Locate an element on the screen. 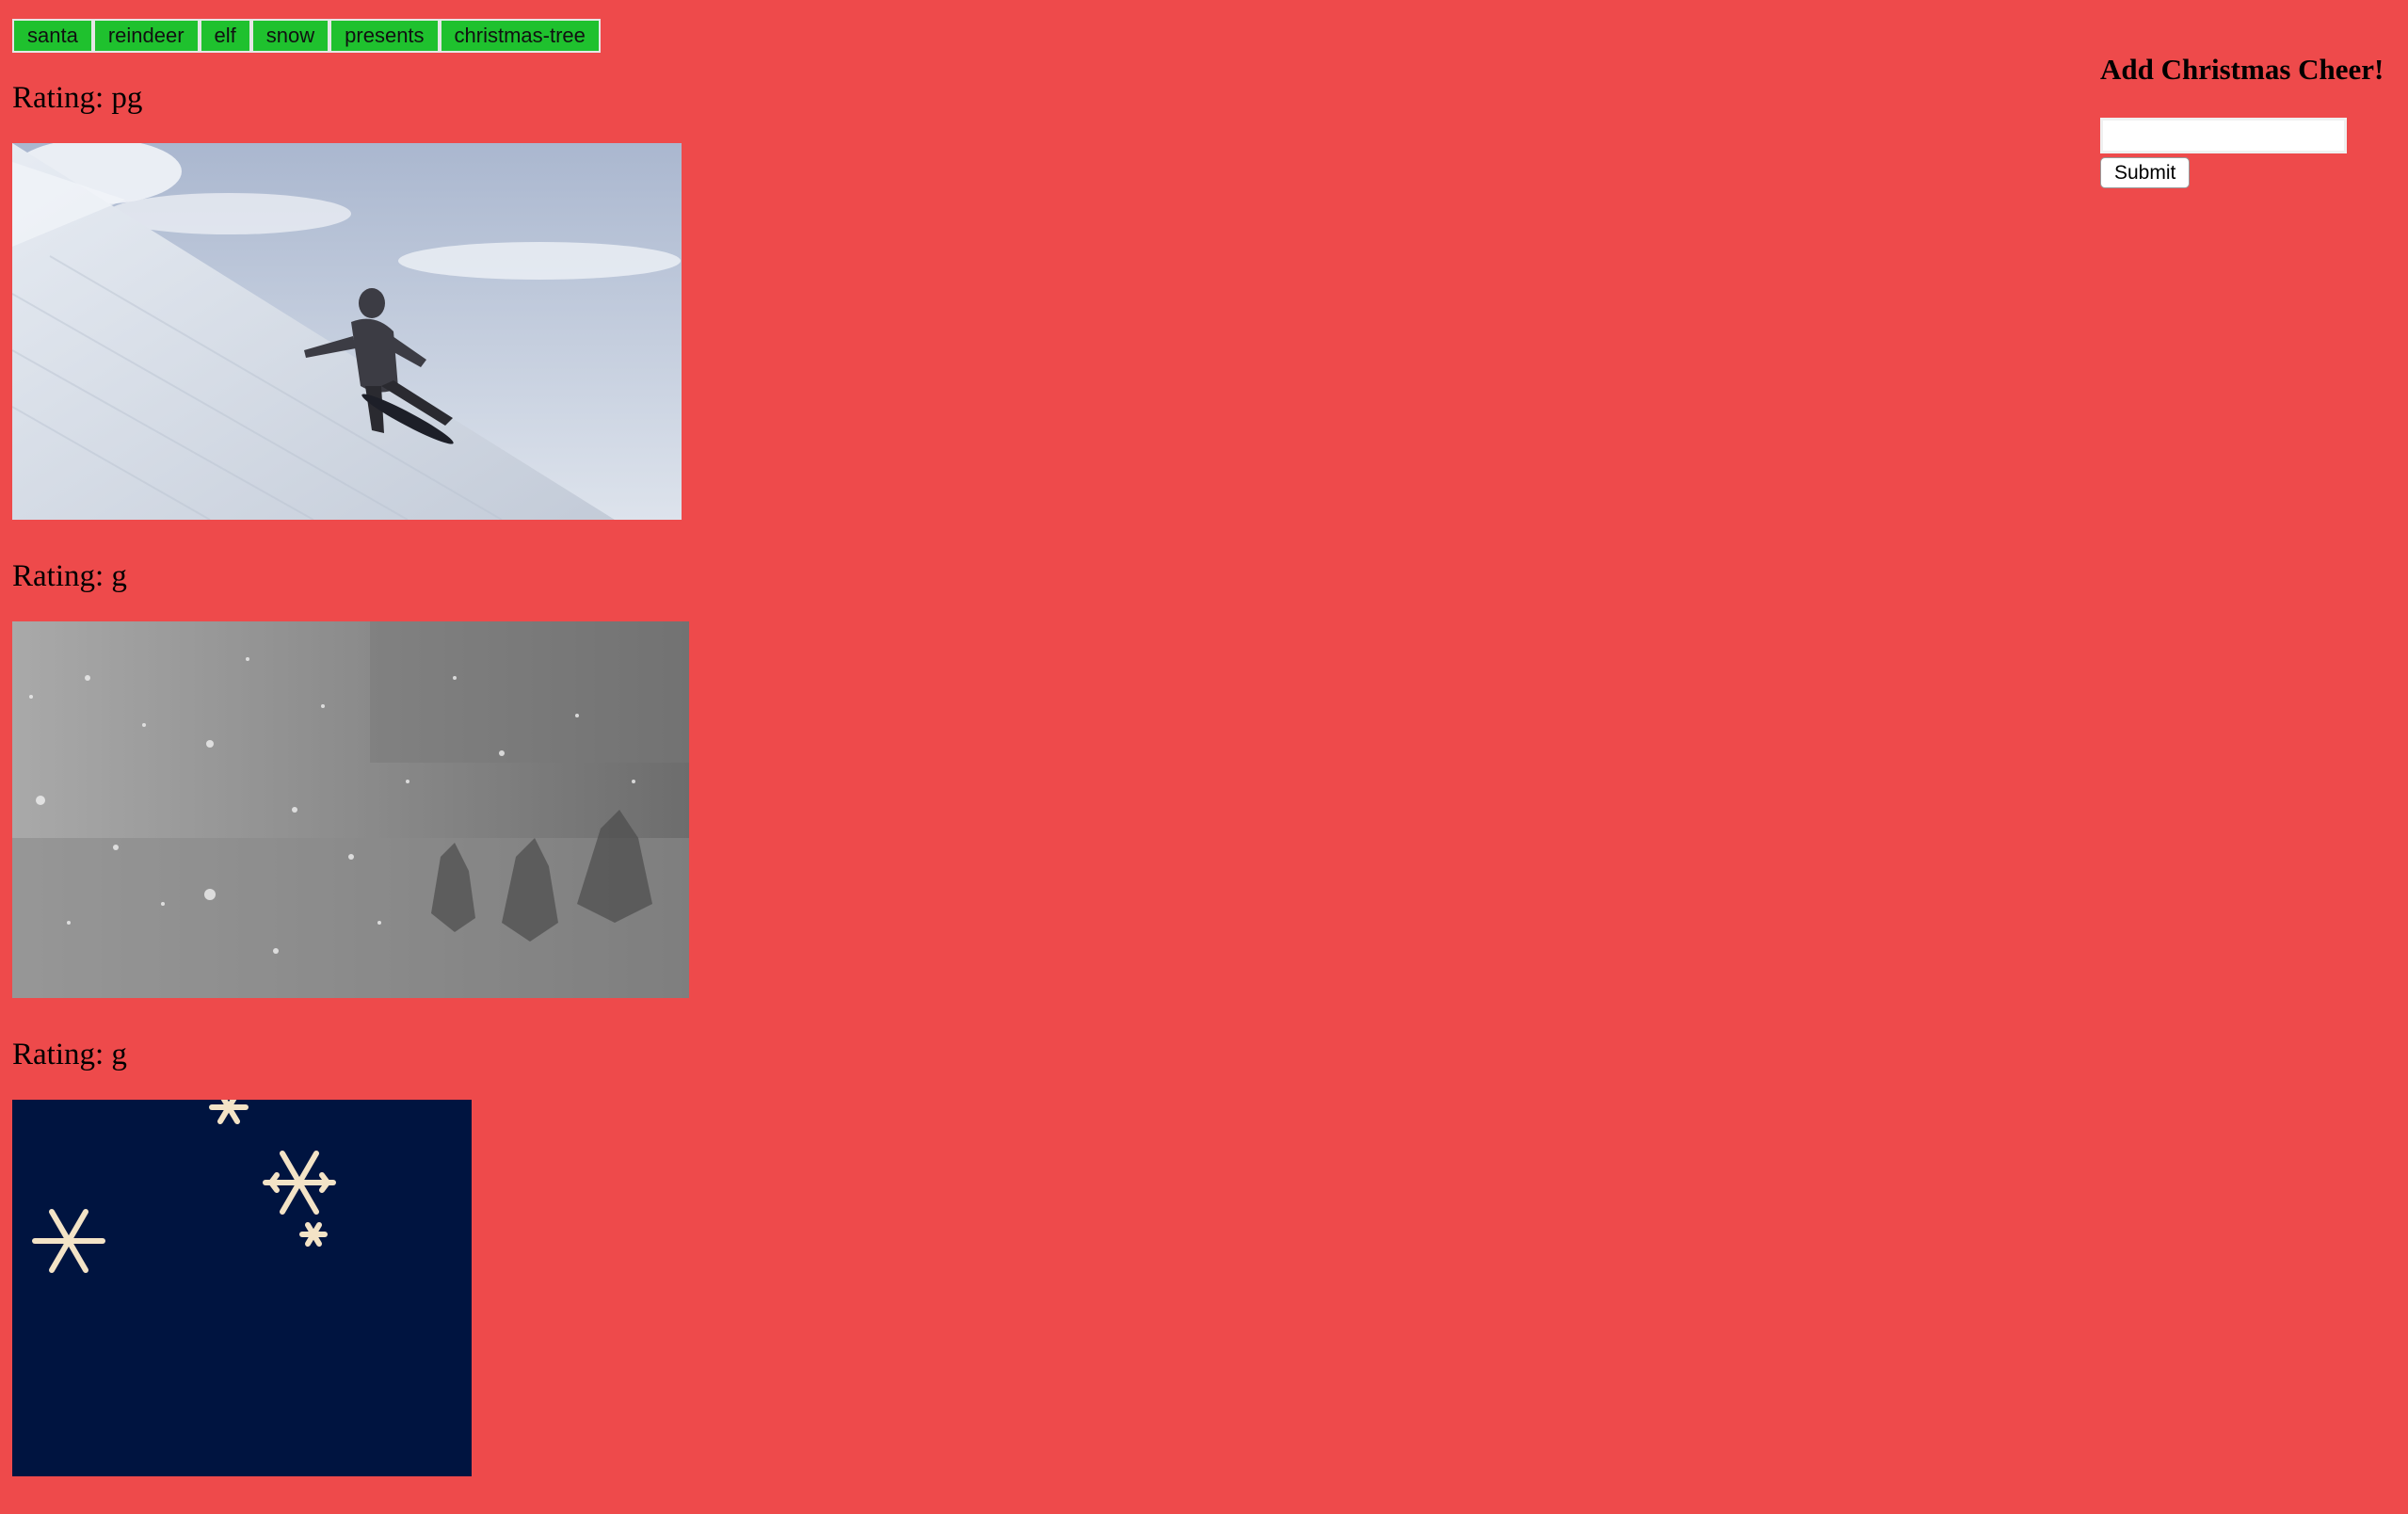 The width and height of the screenshot is (2408, 1514). rating-label: Rating: pg is located at coordinates (78, 98).